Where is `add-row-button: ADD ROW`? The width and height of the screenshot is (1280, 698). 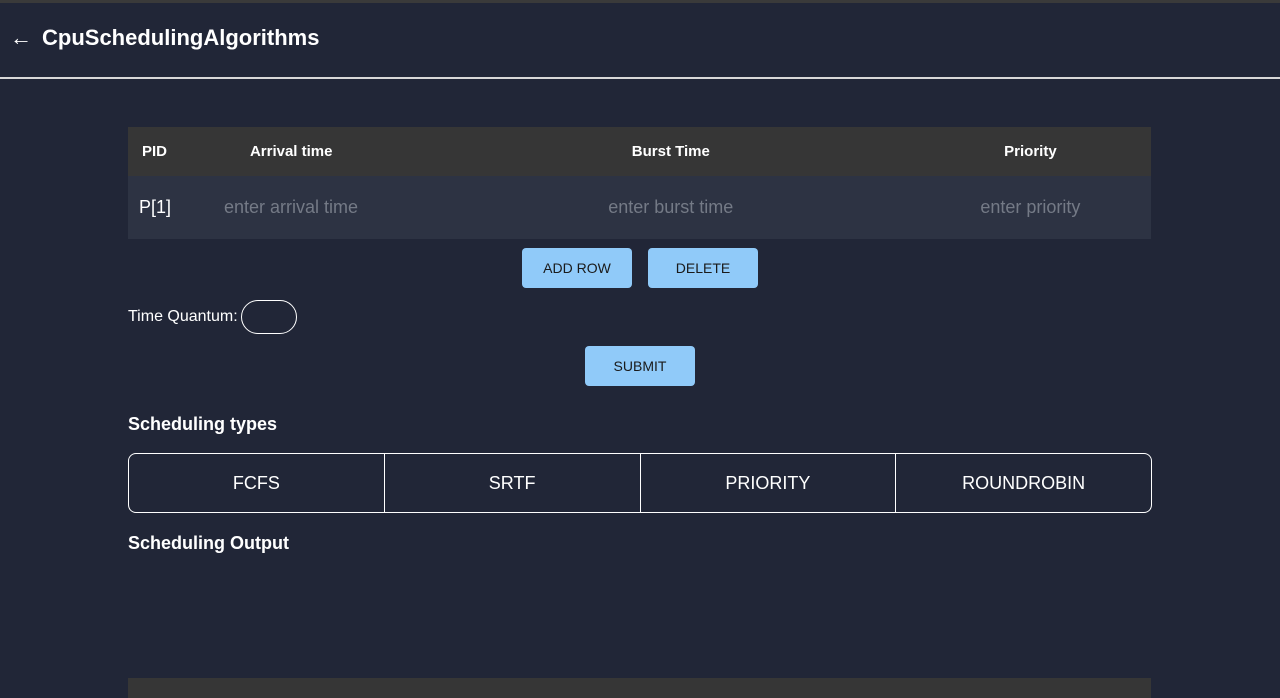 add-row-button: ADD ROW is located at coordinates (577, 268).